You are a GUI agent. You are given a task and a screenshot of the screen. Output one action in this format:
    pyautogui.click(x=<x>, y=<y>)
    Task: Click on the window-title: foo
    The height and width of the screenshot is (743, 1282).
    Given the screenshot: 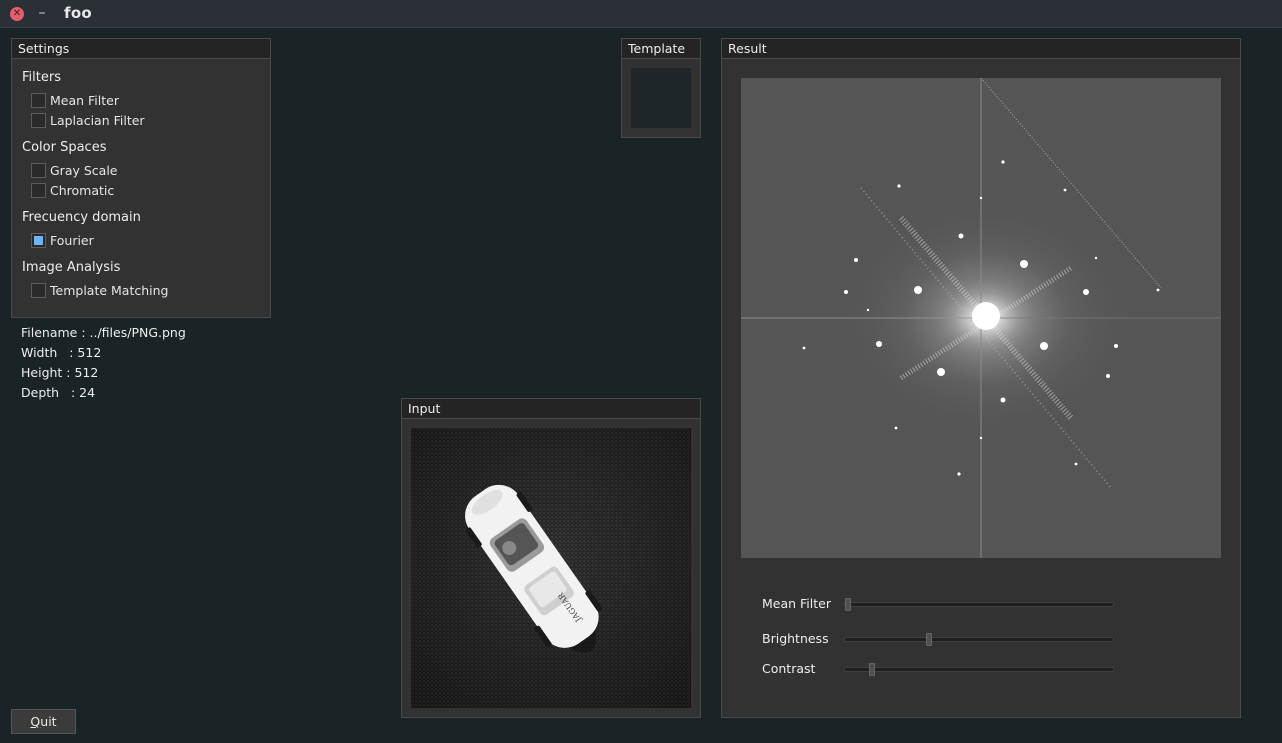 What is the action you would take?
    pyautogui.click(x=78, y=13)
    